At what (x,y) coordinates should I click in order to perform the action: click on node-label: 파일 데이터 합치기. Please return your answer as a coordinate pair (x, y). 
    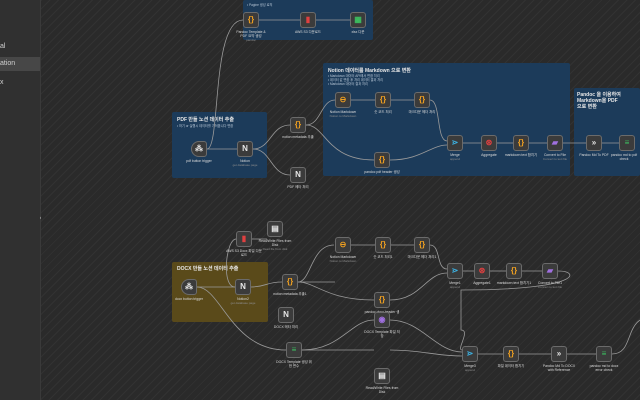
    Looking at the image, I should click on (511, 366).